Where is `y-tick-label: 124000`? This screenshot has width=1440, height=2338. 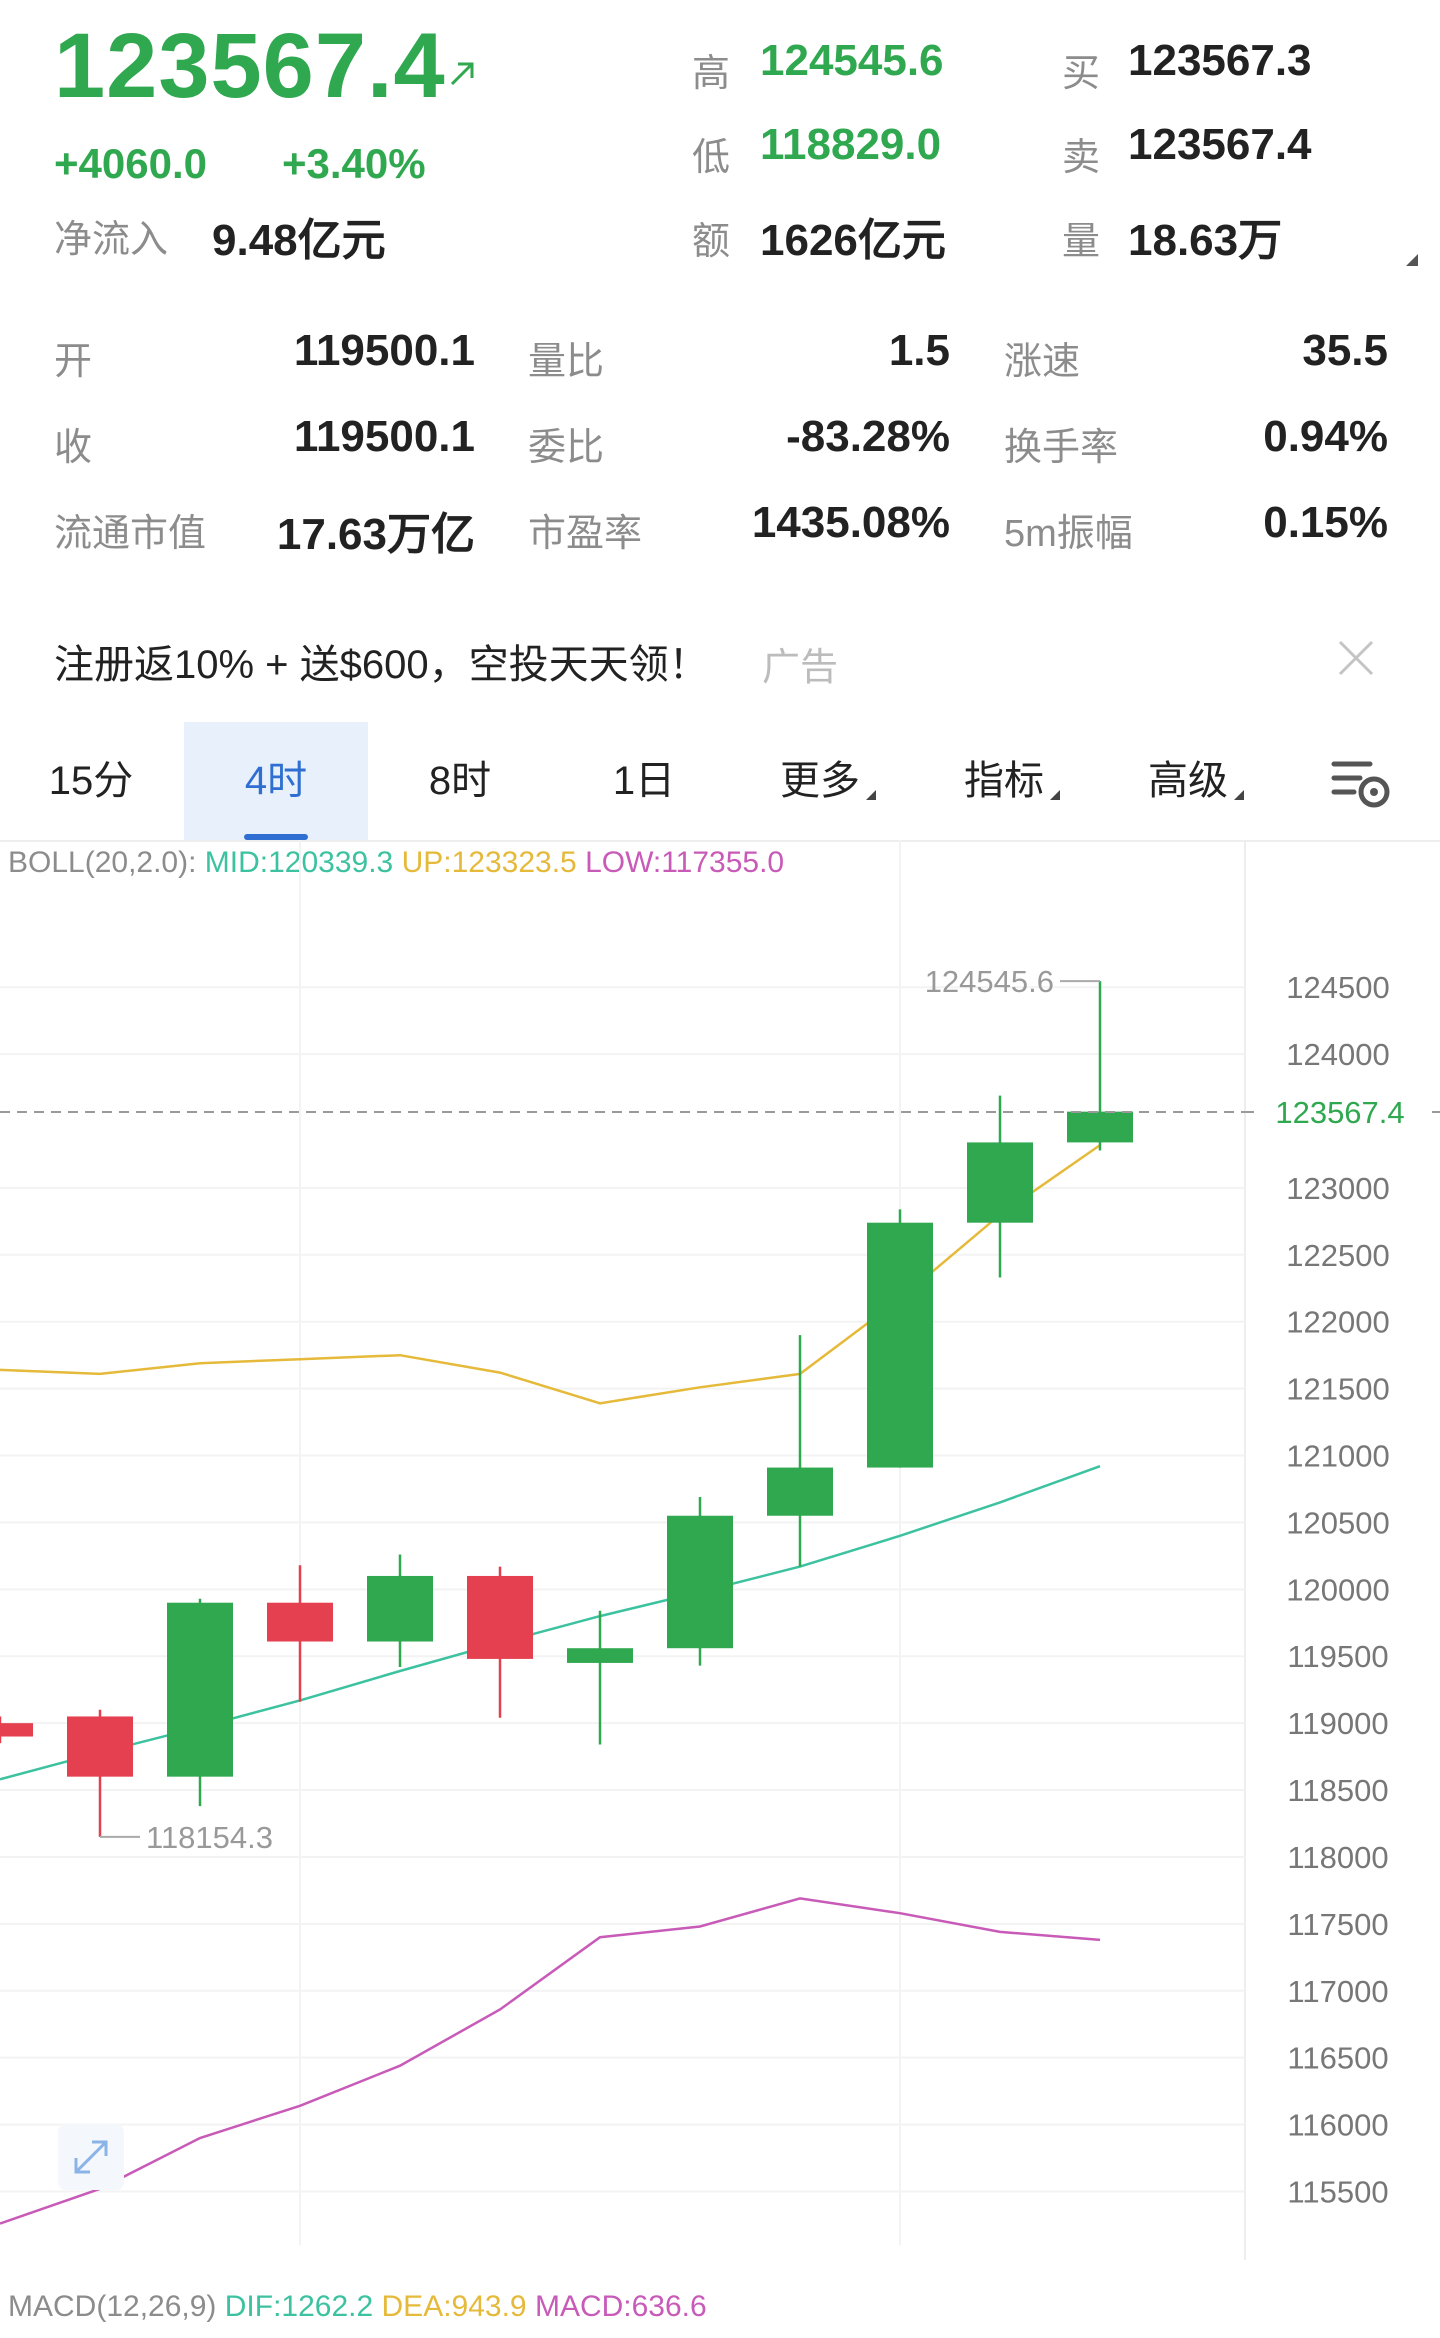
y-tick-label: 124000 is located at coordinates (1337, 1054).